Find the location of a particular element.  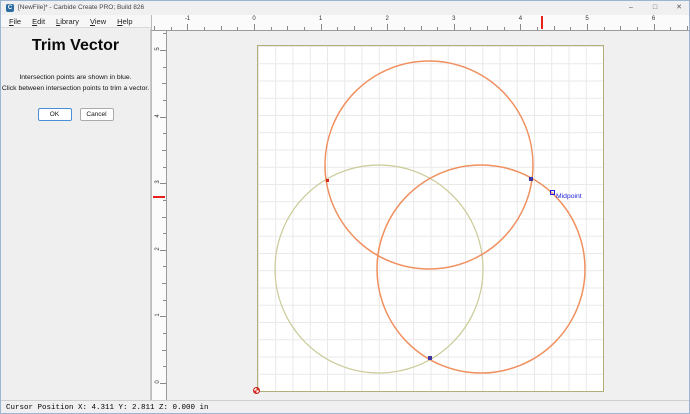

window-controls: – □ ✕ is located at coordinates (654, 8).